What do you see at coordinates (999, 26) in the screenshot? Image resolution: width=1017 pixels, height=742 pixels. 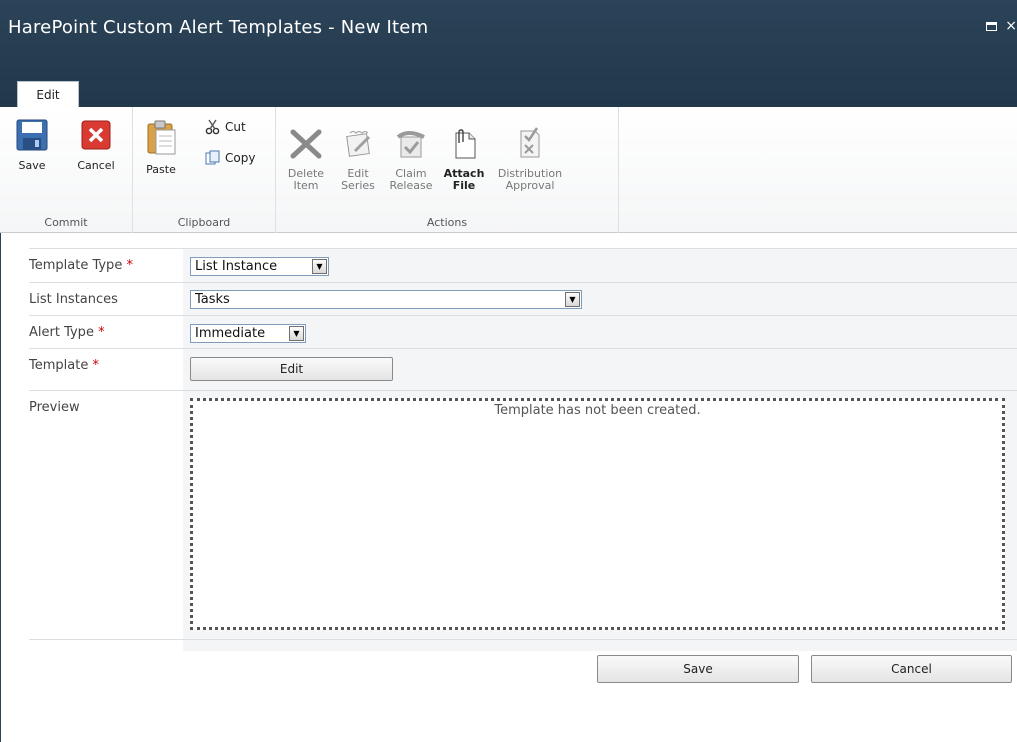 I see `window-controls: ×` at bounding box center [999, 26].